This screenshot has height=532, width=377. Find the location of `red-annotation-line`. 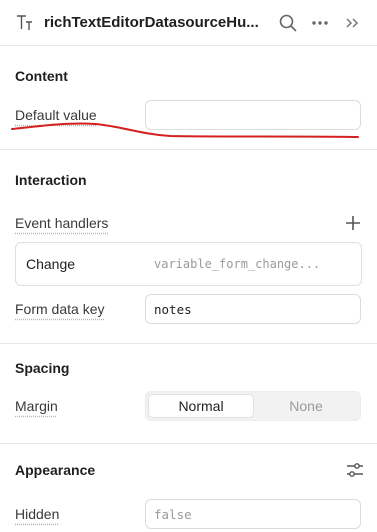

red-annotation-line is located at coordinates (185, 130).